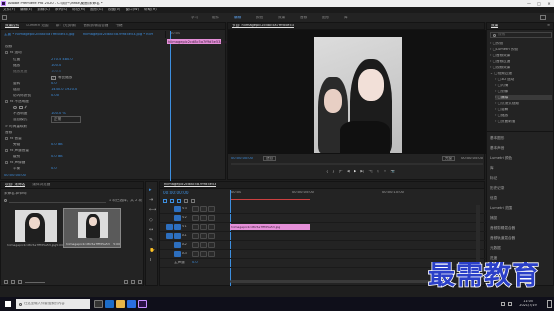 This screenshot has height=311, width=554. Describe the element at coordinates (36, 226) in the screenshot. I see `project-item-thumbnail-image` at that location.